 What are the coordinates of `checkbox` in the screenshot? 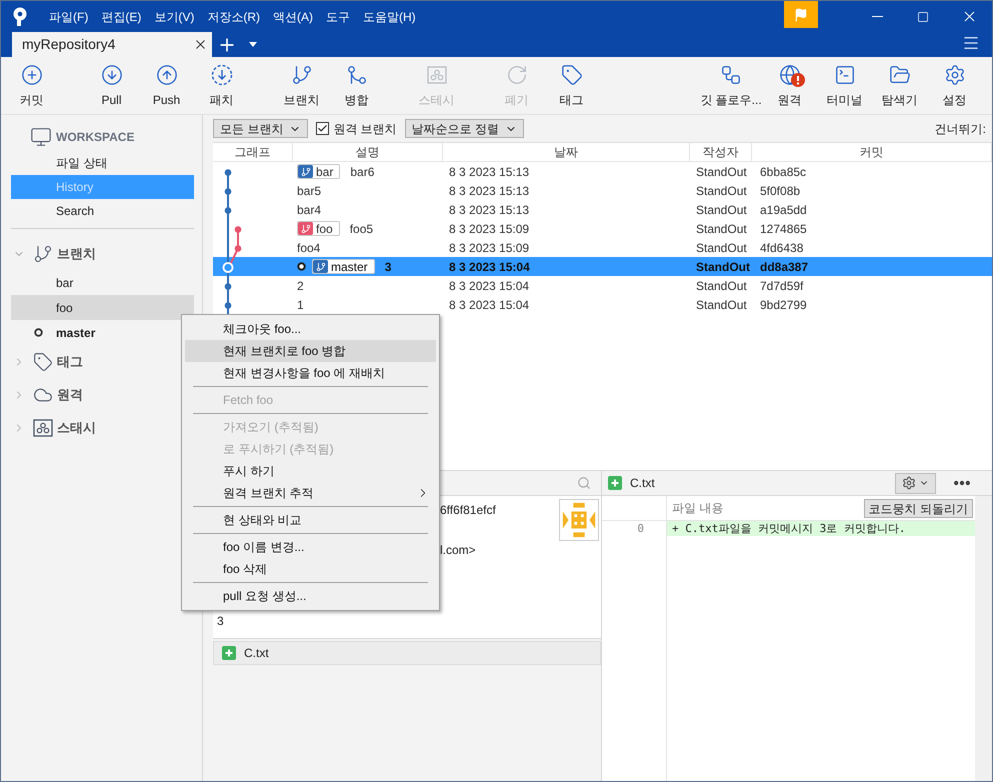 It's located at (323, 128).